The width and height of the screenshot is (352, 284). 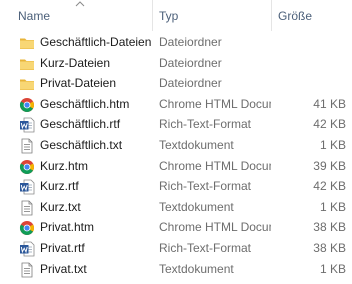 I want to click on file-row: Privat.txt Textdokument 1 KB, so click(x=176, y=269).